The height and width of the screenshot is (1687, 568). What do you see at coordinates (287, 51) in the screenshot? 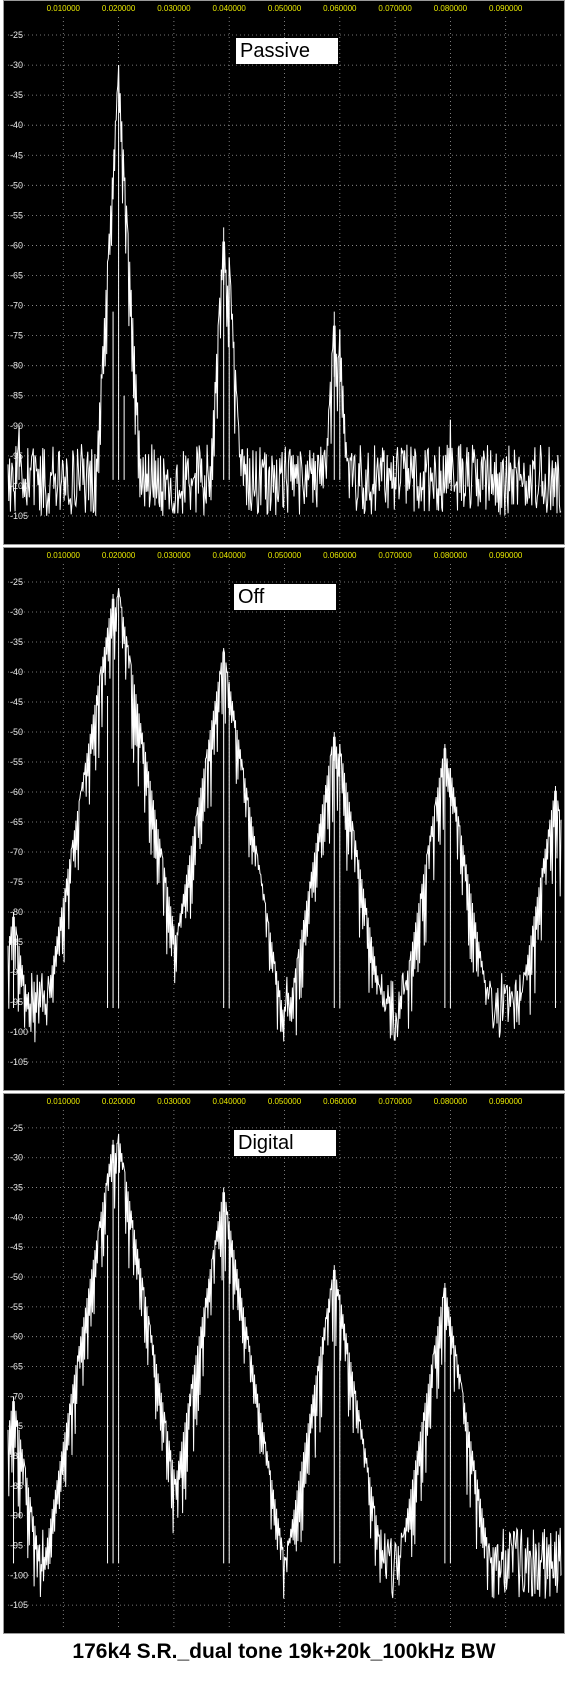
I see `panel-label: Passive` at bounding box center [287, 51].